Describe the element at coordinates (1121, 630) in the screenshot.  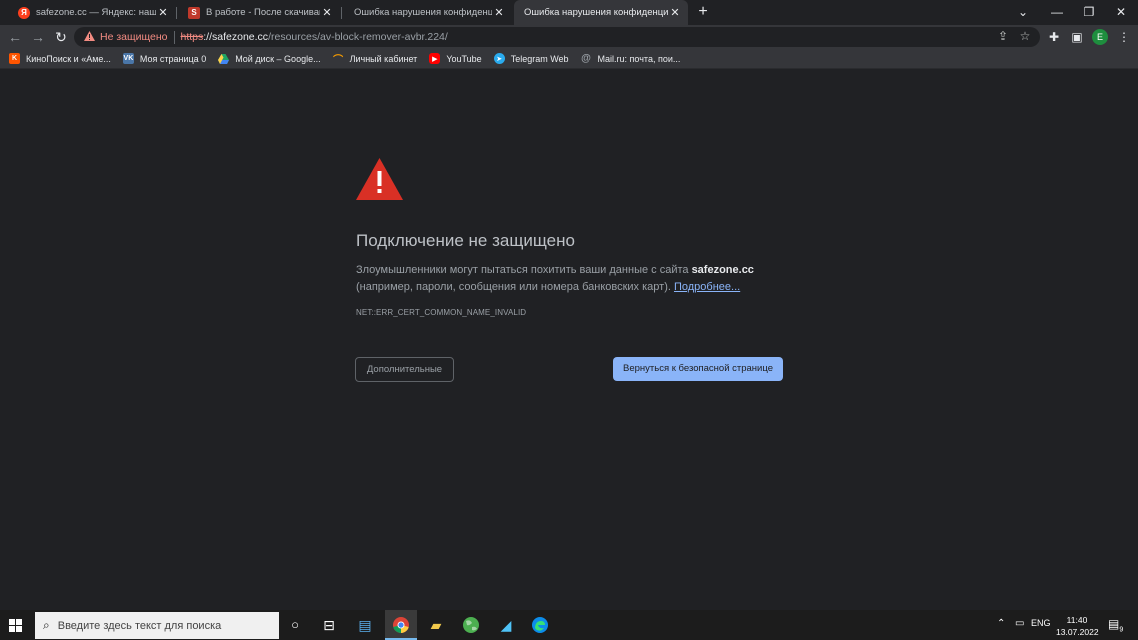
I see `notification-count: 9` at that location.